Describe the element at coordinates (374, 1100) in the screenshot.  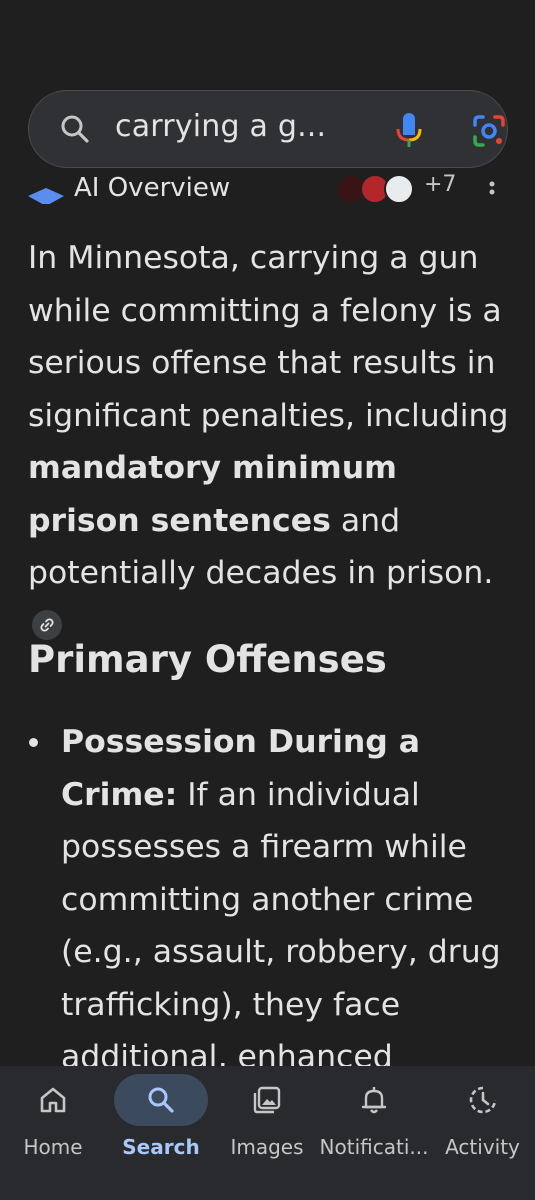
I see `bell-icon` at that location.